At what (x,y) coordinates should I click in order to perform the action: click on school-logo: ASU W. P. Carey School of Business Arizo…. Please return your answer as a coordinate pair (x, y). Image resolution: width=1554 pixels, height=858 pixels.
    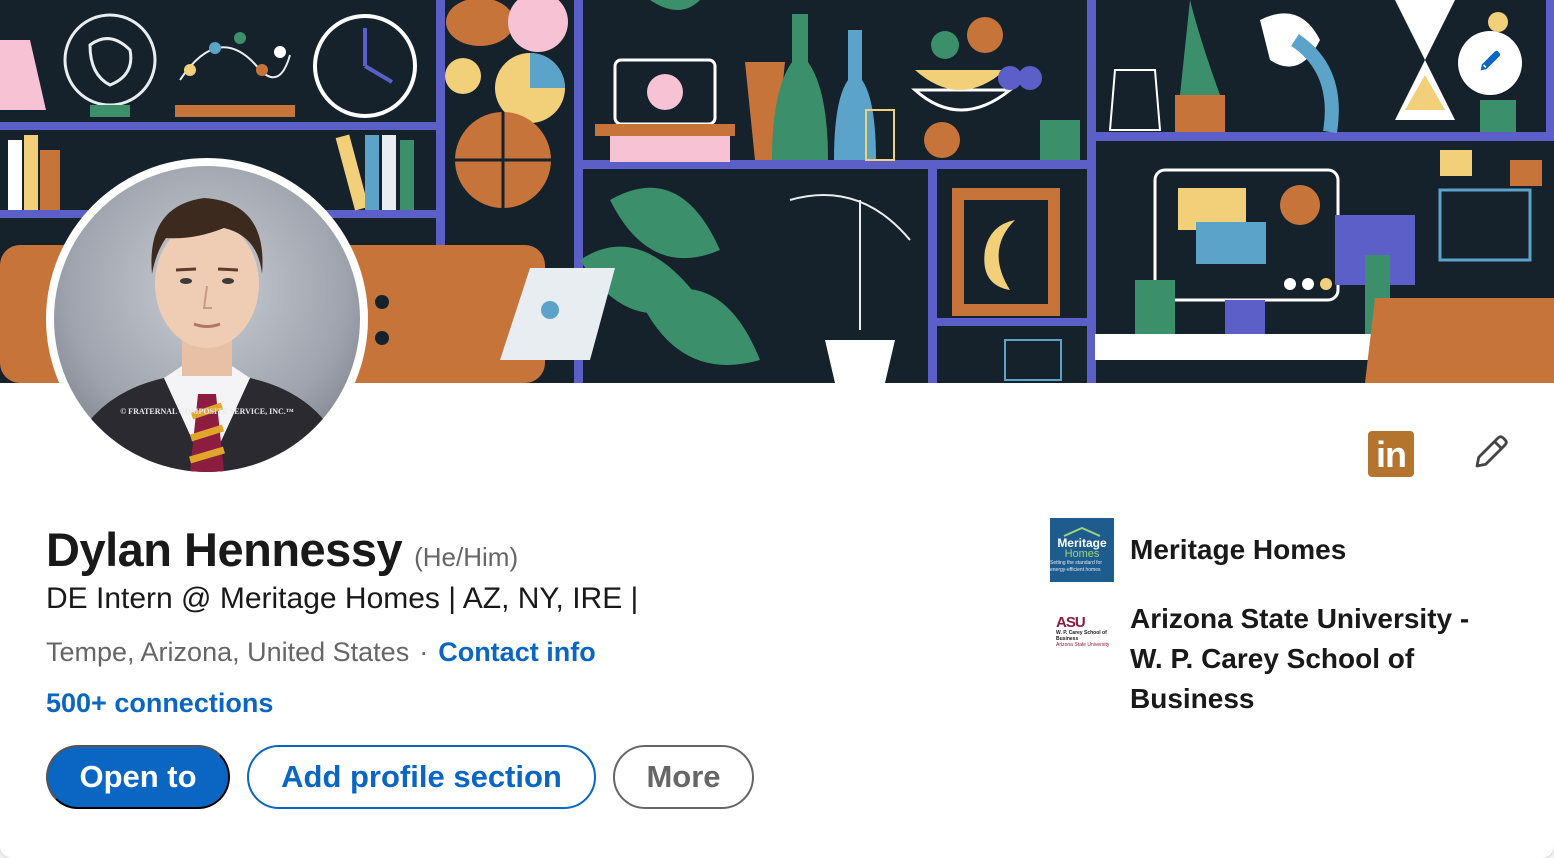
    Looking at the image, I should click on (1082, 631).